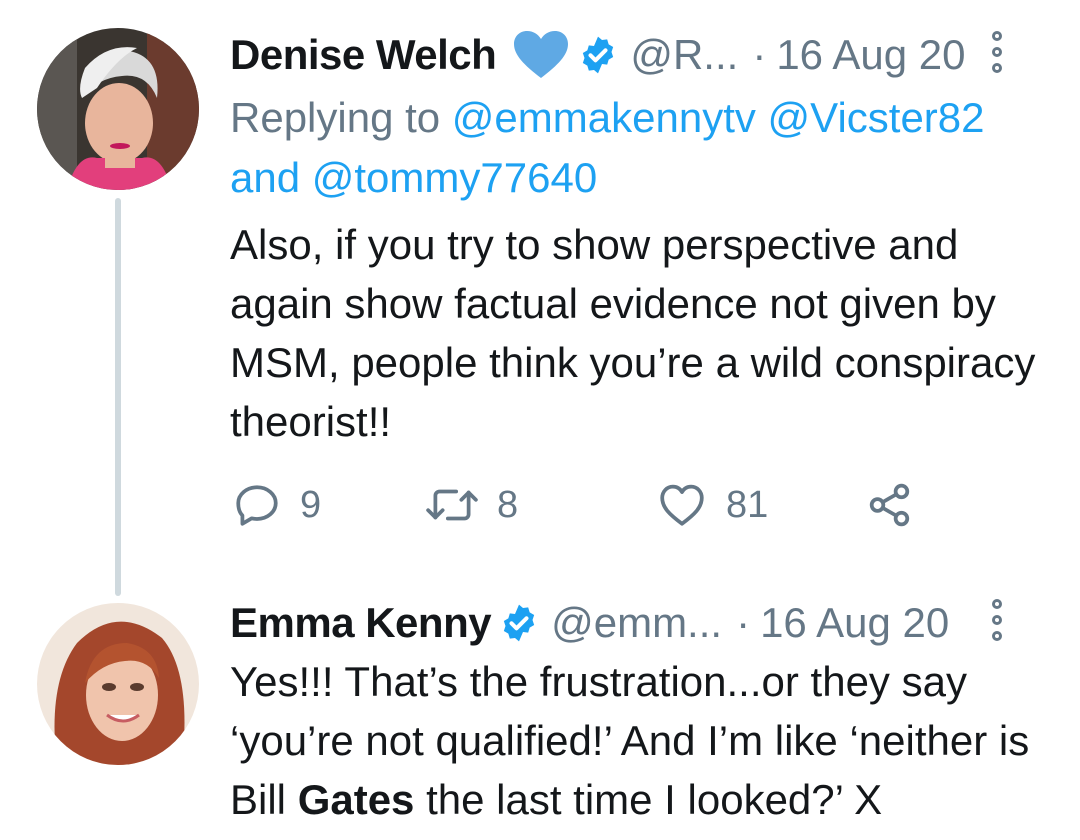  Describe the element at coordinates (335, 117) in the screenshot. I see `replying-to-label: Replying to` at that location.